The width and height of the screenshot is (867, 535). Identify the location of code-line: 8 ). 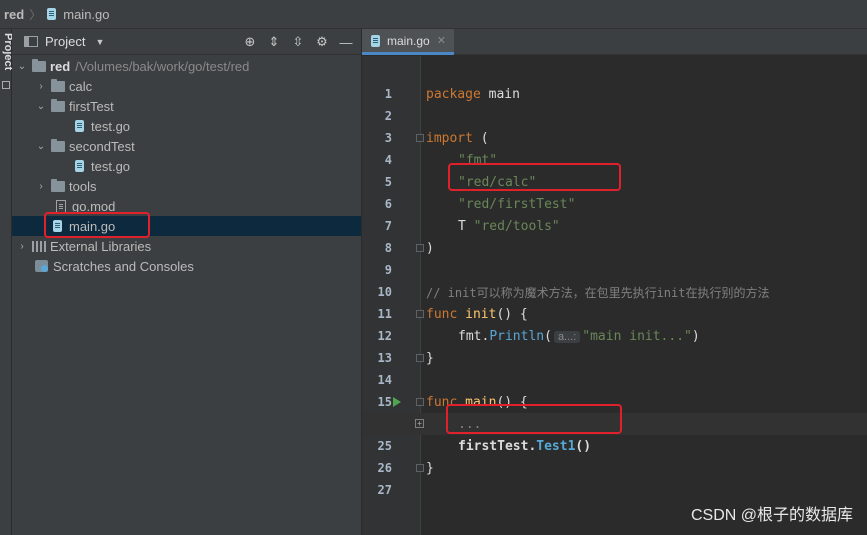
(614, 248).